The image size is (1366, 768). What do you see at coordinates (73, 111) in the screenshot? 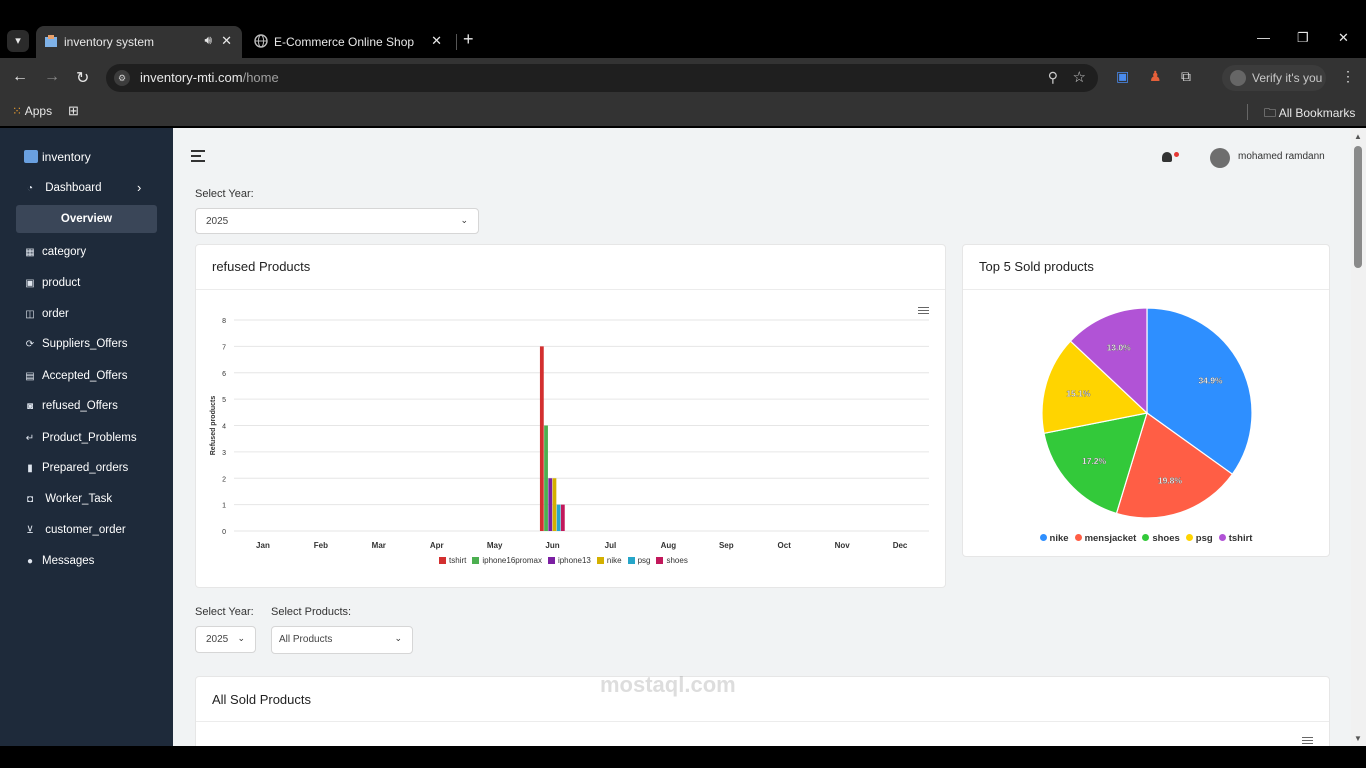
I see `tab-groups-icon: ⊞` at bounding box center [73, 111].